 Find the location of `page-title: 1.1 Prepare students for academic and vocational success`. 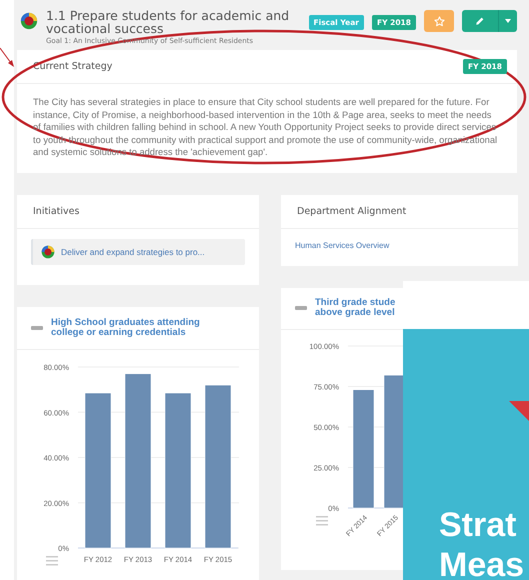

page-title: 1.1 Prepare students for academic and vocational success is located at coordinates (168, 22).